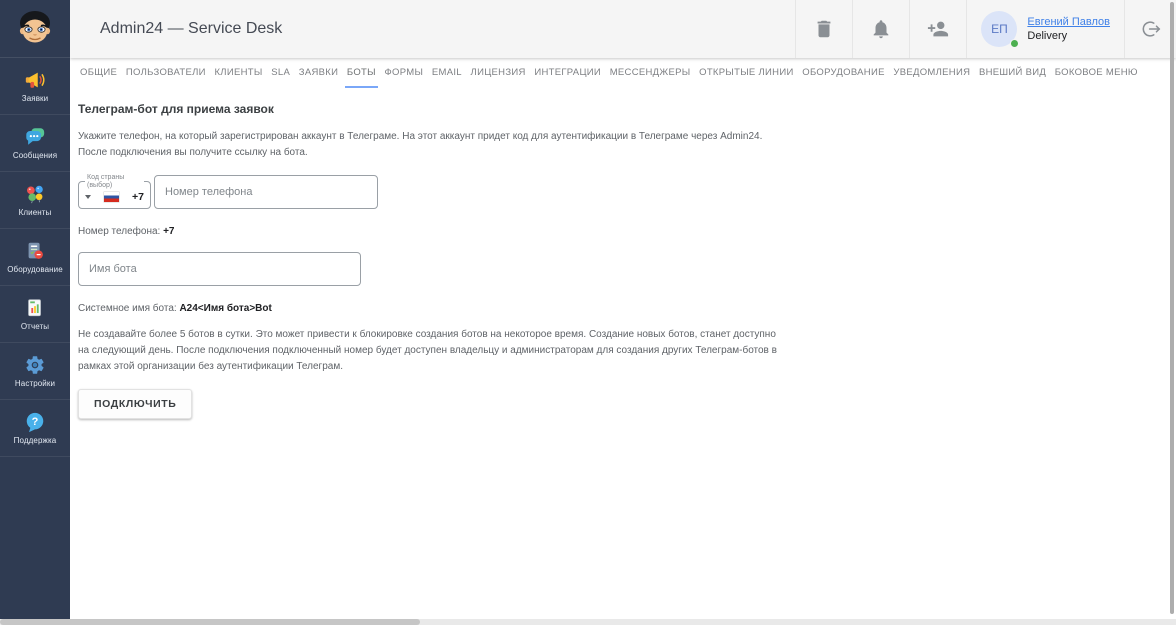 This screenshot has width=1176, height=625. Describe the element at coordinates (35, 26) in the screenshot. I see `cartoon-avatar-icon` at that location.